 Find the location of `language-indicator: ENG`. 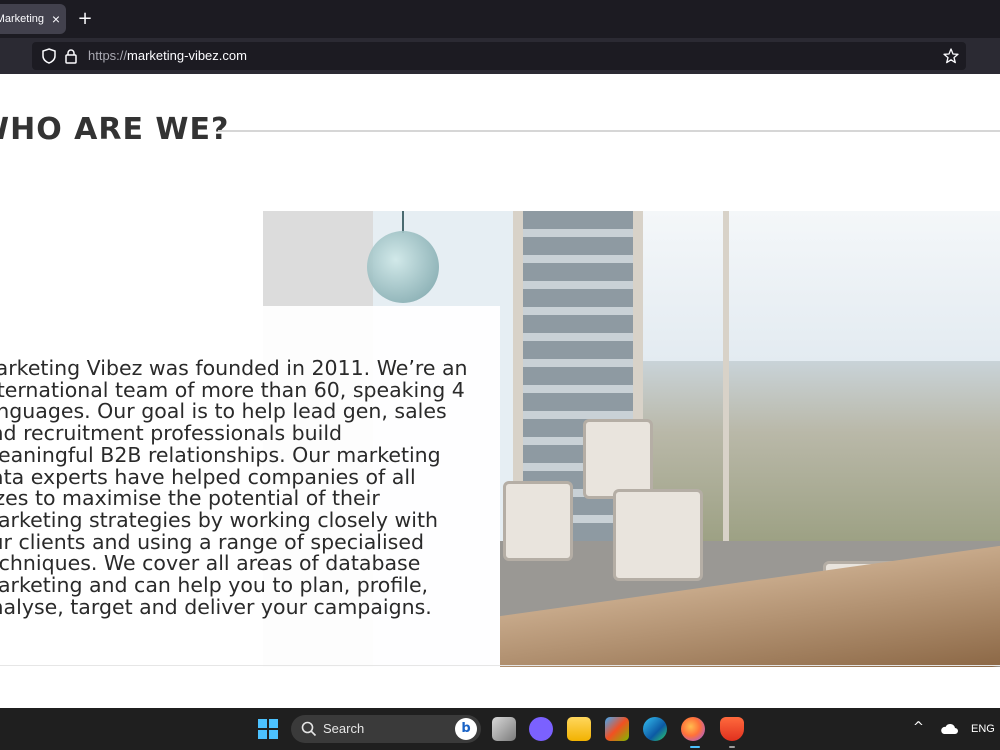

language-indicator: ENG is located at coordinates (983, 729).